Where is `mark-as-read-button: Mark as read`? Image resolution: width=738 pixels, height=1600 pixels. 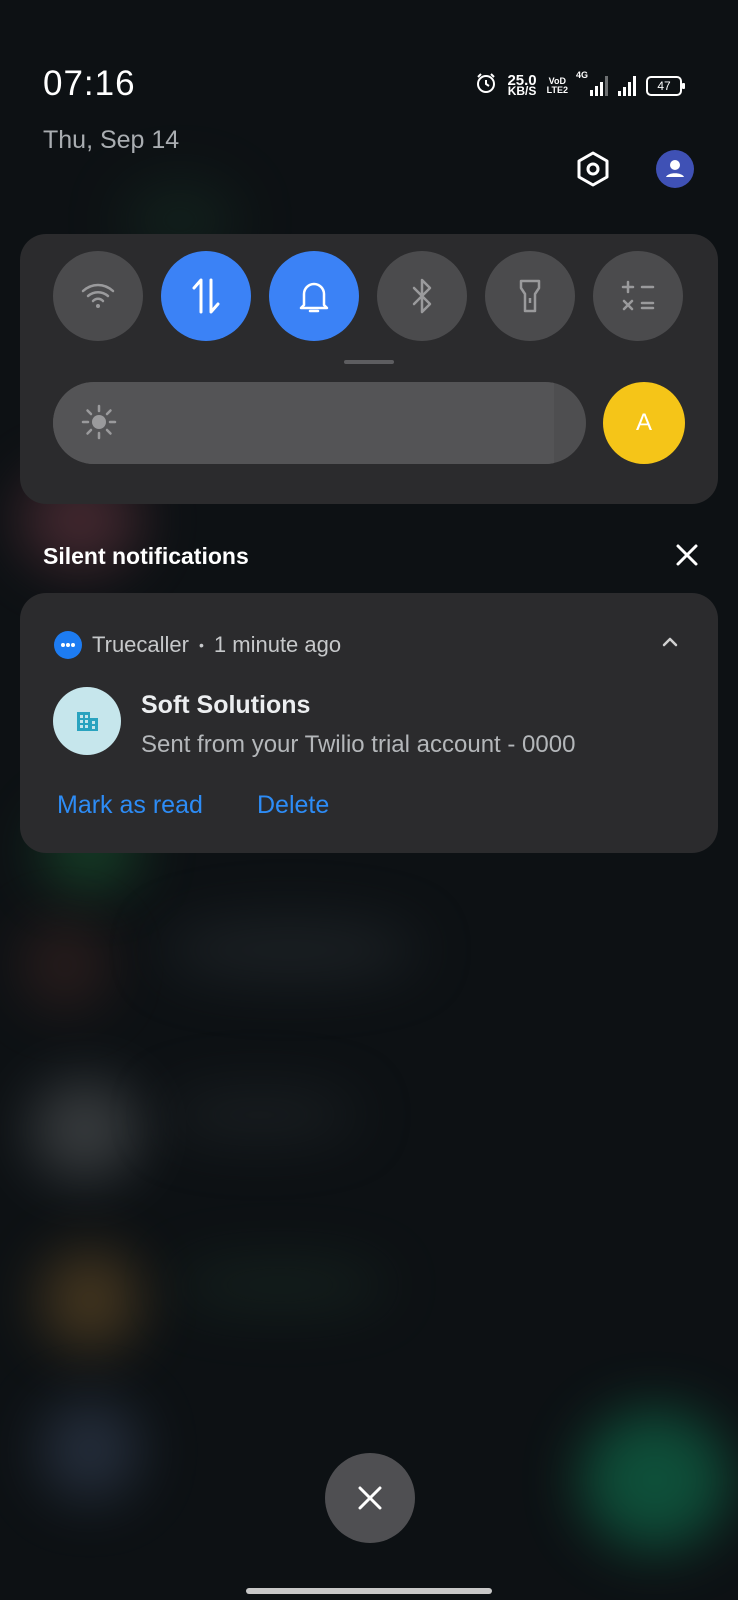 mark-as-read-button: Mark as read is located at coordinates (130, 805).